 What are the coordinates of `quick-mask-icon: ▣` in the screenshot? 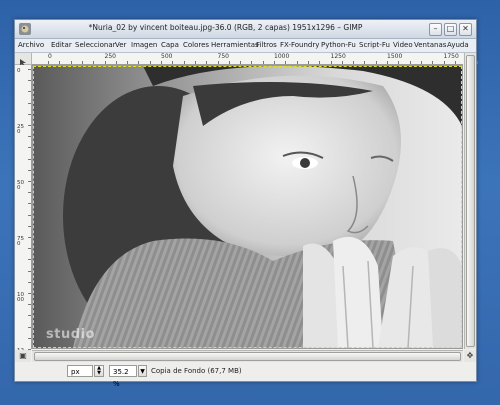 It's located at (23, 356).